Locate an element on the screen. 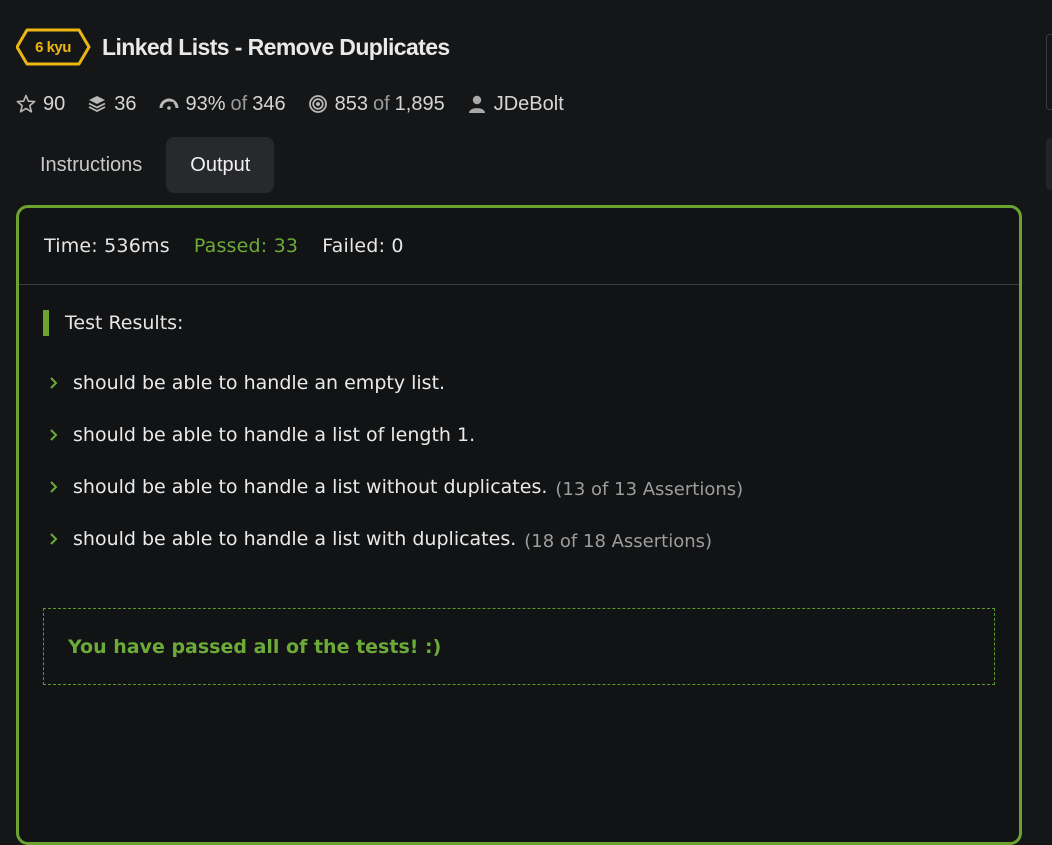 The image size is (1052, 845). author-name: JDeBolt is located at coordinates (529, 104).